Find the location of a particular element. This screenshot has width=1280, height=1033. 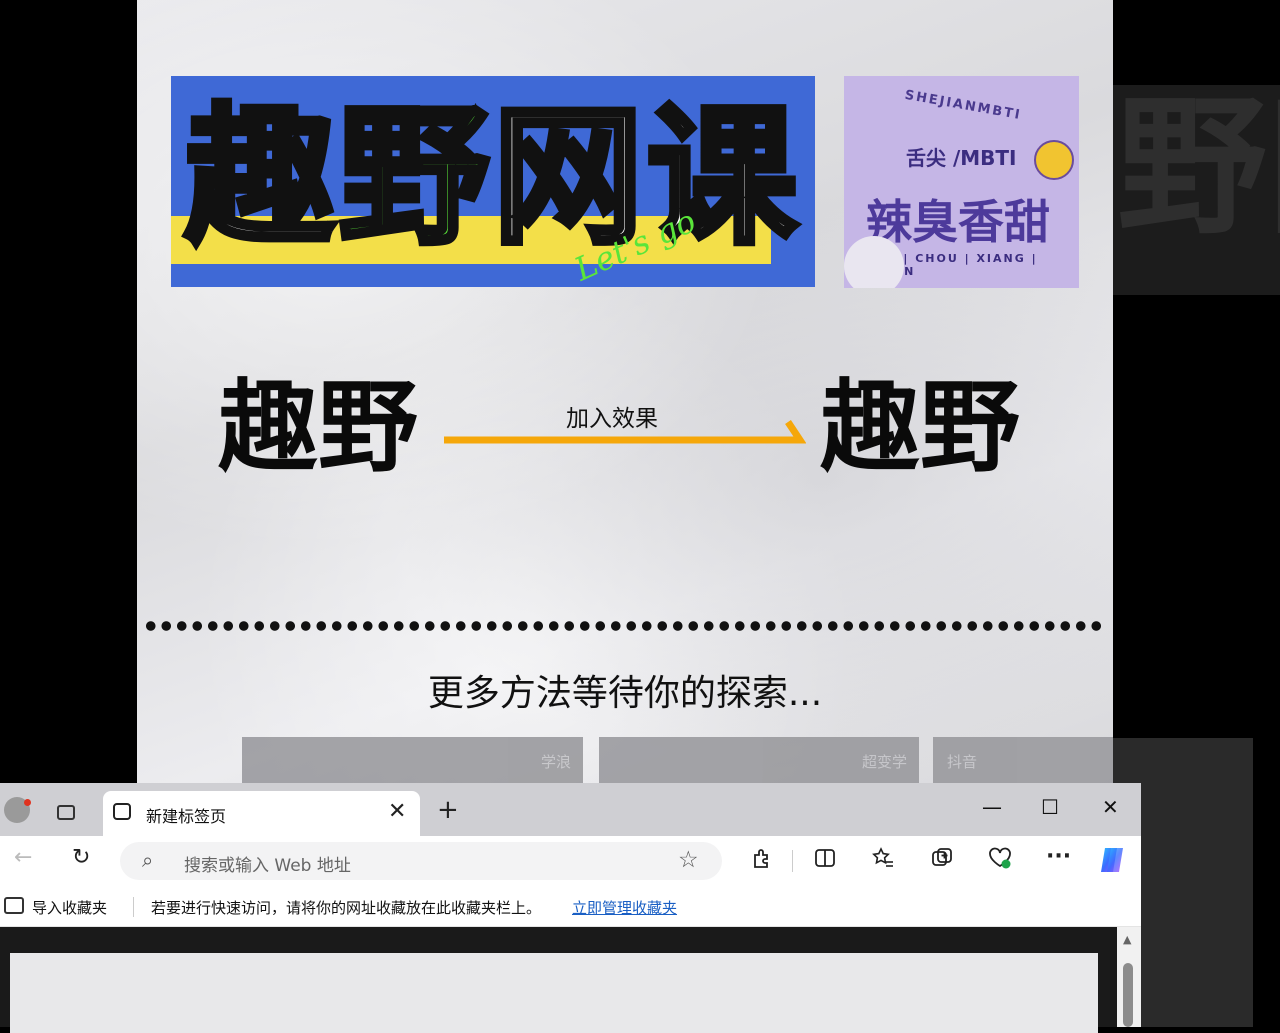

thumbnail-card: 学浪 is located at coordinates (412, 762).